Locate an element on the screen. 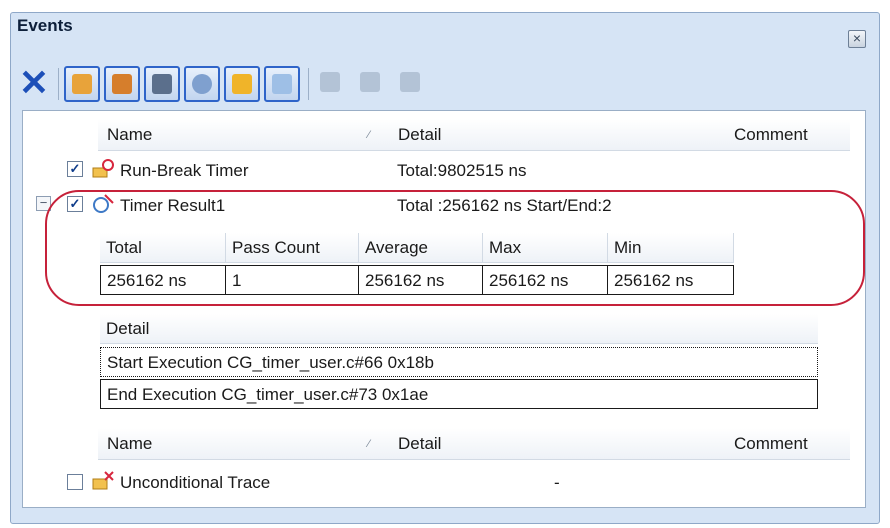 Image resolution: width=890 pixels, height=528 pixels. window-icon is located at coordinates (282, 84).